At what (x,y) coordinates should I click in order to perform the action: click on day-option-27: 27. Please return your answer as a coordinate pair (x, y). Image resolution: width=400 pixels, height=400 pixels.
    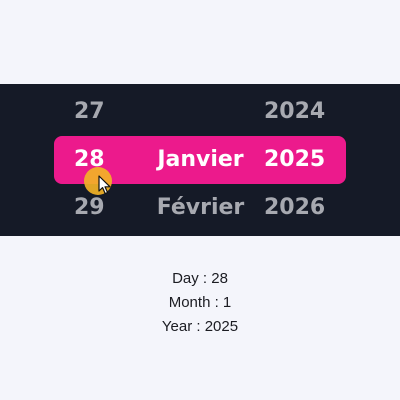
    Looking at the image, I should click on (89, 112).